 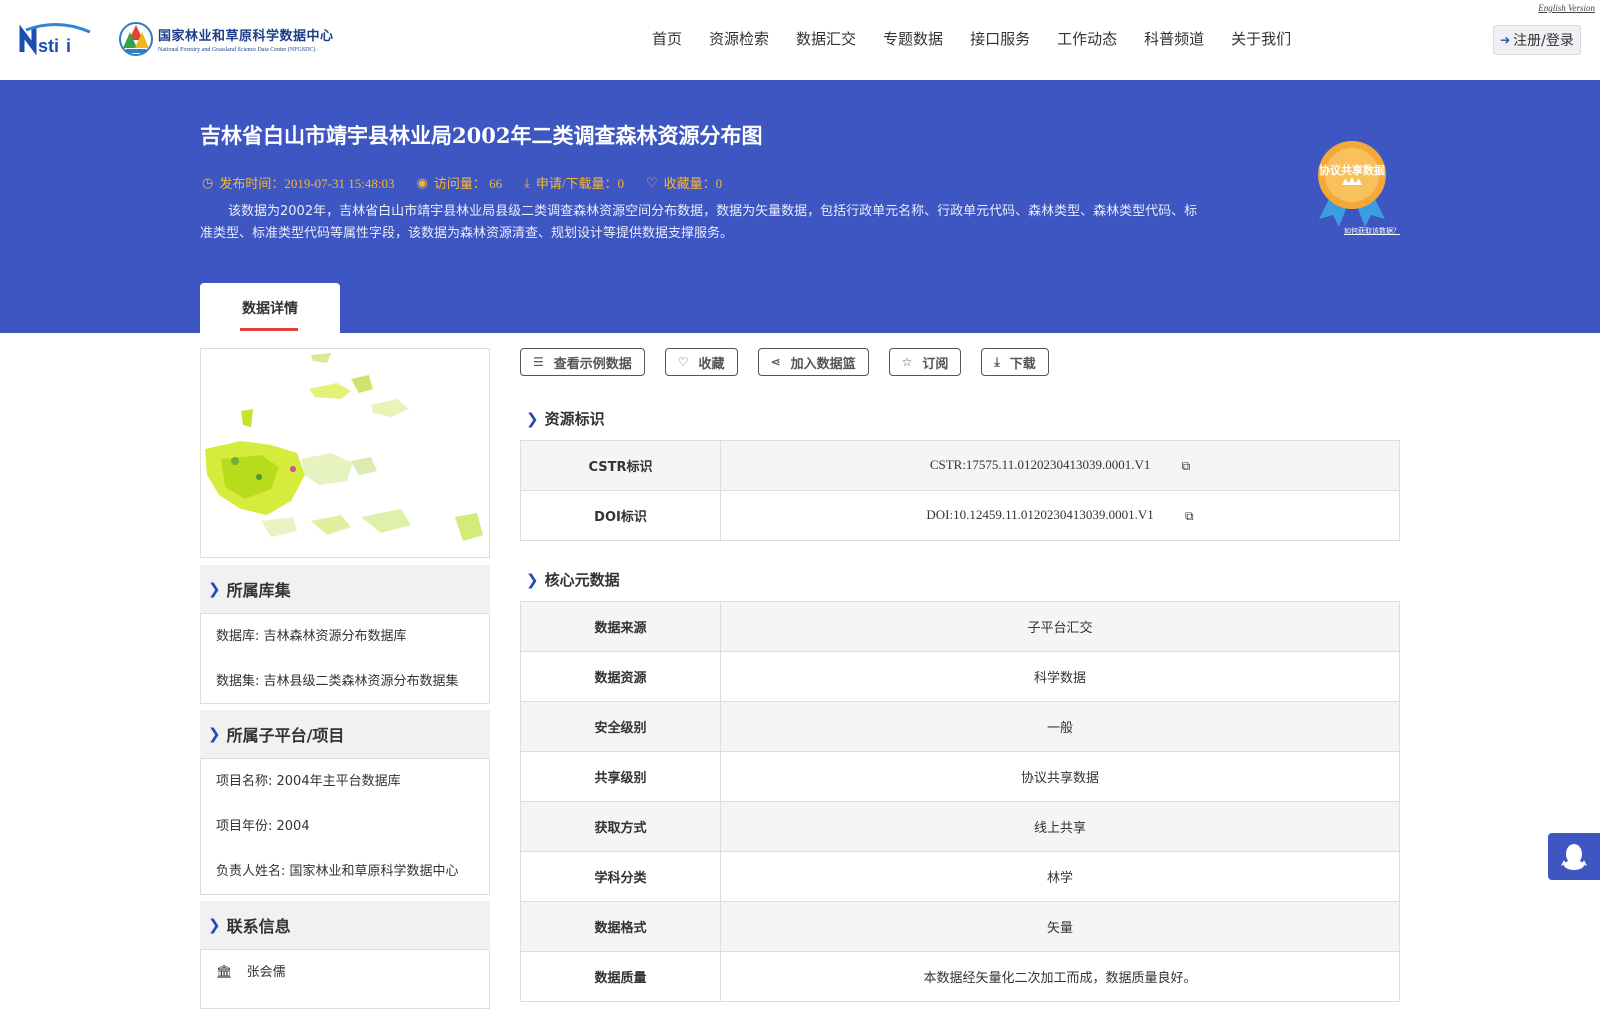 I want to click on view-sample-button: ☰ 查看示例数据, so click(x=582, y=362).